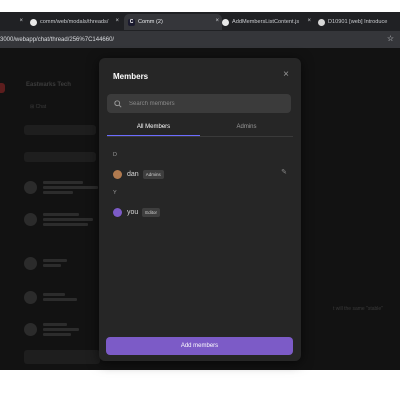 The height and width of the screenshot is (400, 400). Describe the element at coordinates (173, 22) in the screenshot. I see `browser-tab-active: C Comm (2) ×` at that location.